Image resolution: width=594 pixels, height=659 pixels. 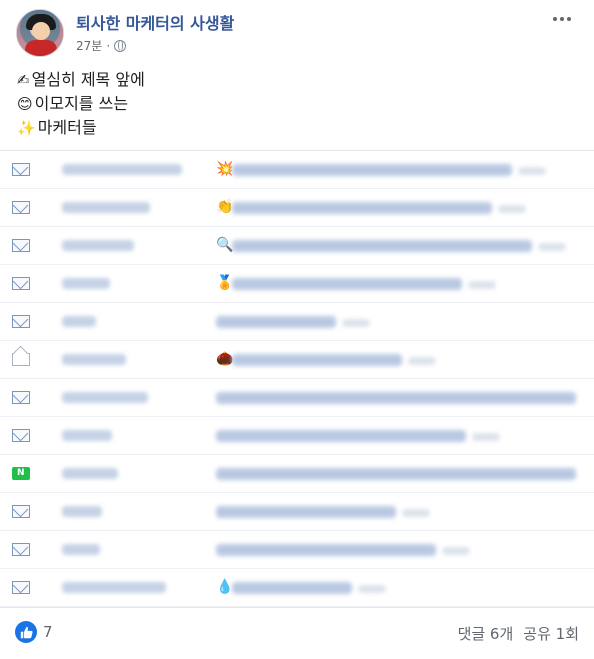 I want to click on subject-emoji: 🏅, so click(x=225, y=283).